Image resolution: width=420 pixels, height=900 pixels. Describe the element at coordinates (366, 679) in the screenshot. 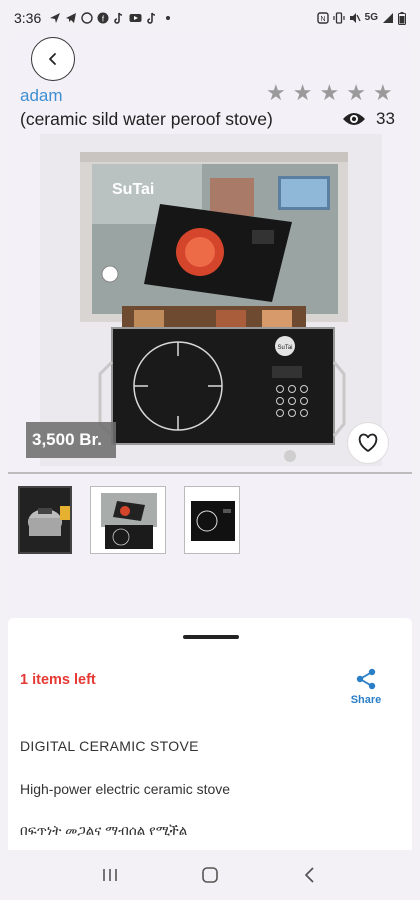

I see `share-icon` at that location.